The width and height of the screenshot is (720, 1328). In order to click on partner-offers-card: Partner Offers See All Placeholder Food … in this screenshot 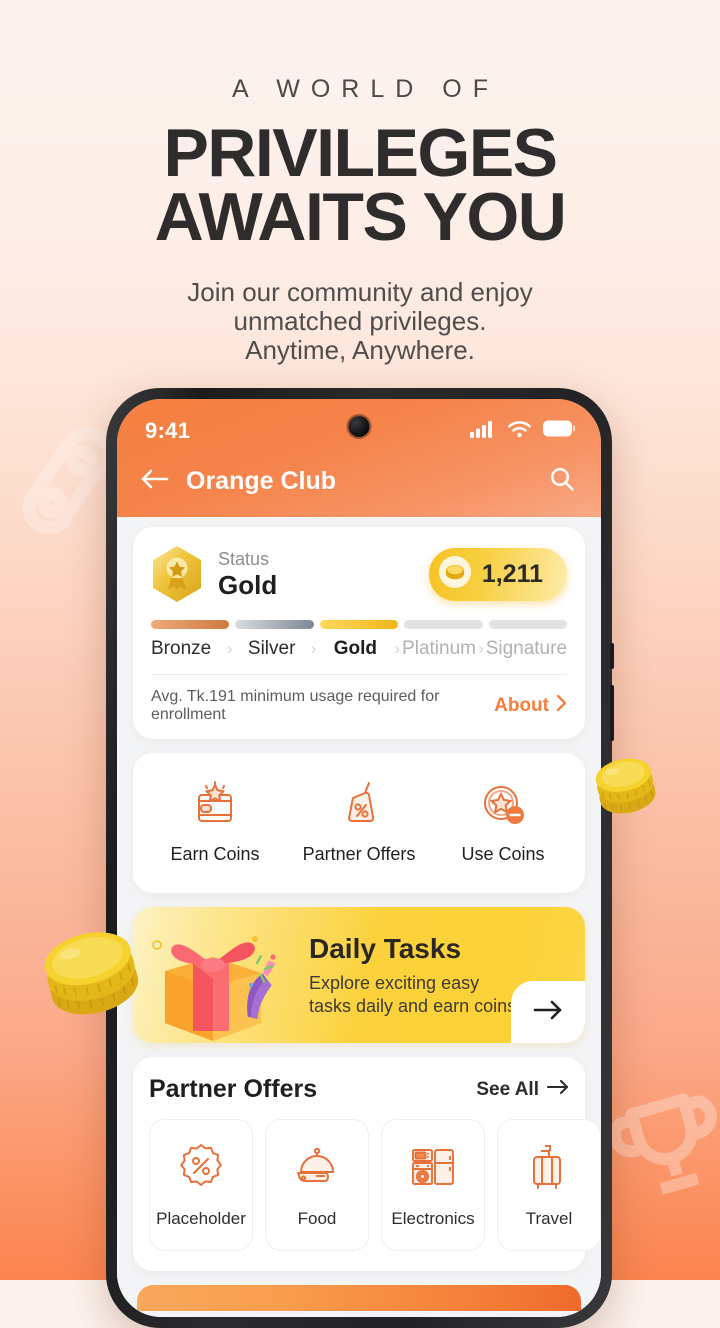, I will do `click(367, 1164)`.